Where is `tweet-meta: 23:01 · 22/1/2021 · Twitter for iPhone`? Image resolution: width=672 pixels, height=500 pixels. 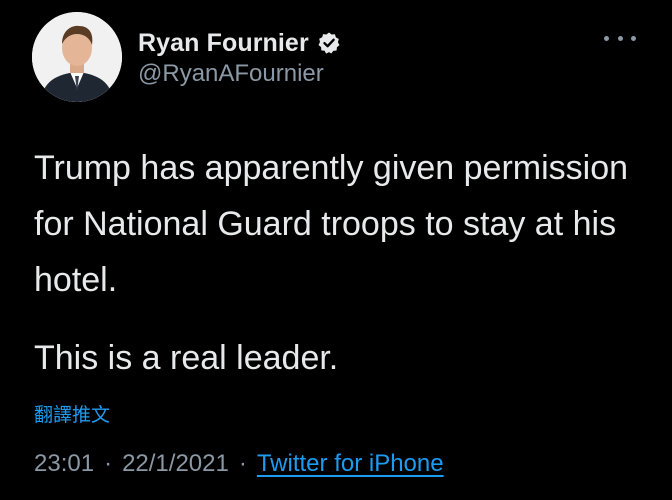 tweet-meta: 23:01 · 22/1/2021 · Twitter for iPhone is located at coordinates (239, 464).